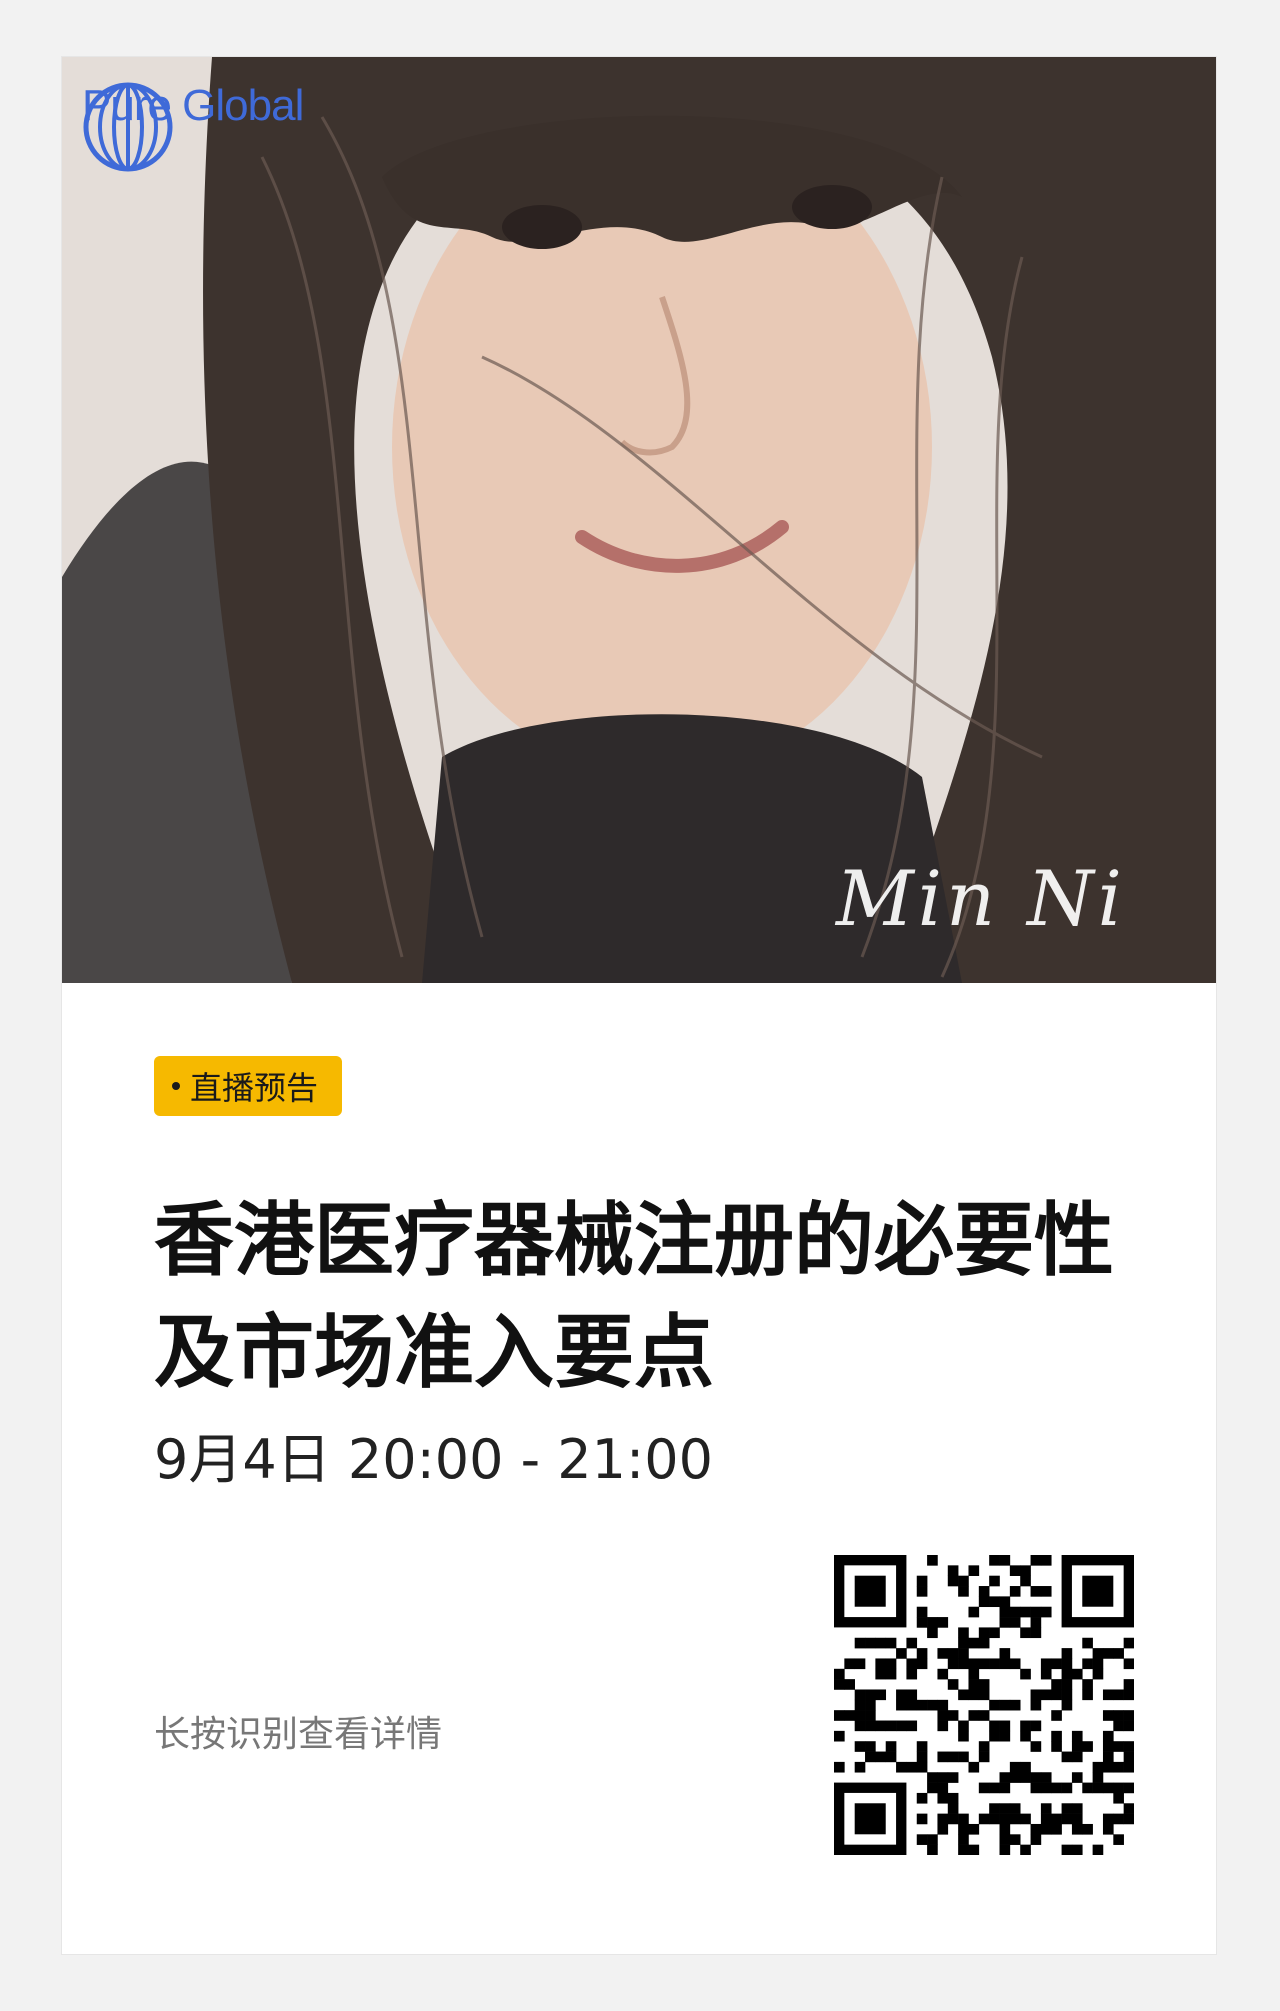 The image size is (1280, 2011). I want to click on live-preview-badge: 直播预告, so click(248, 1086).